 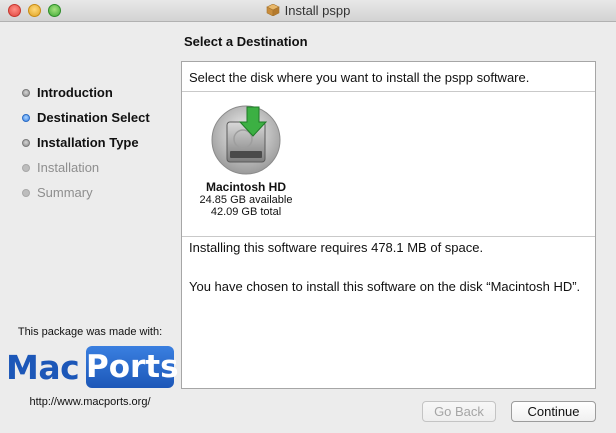 What do you see at coordinates (272, 10) in the screenshot?
I see `package-icon` at bounding box center [272, 10].